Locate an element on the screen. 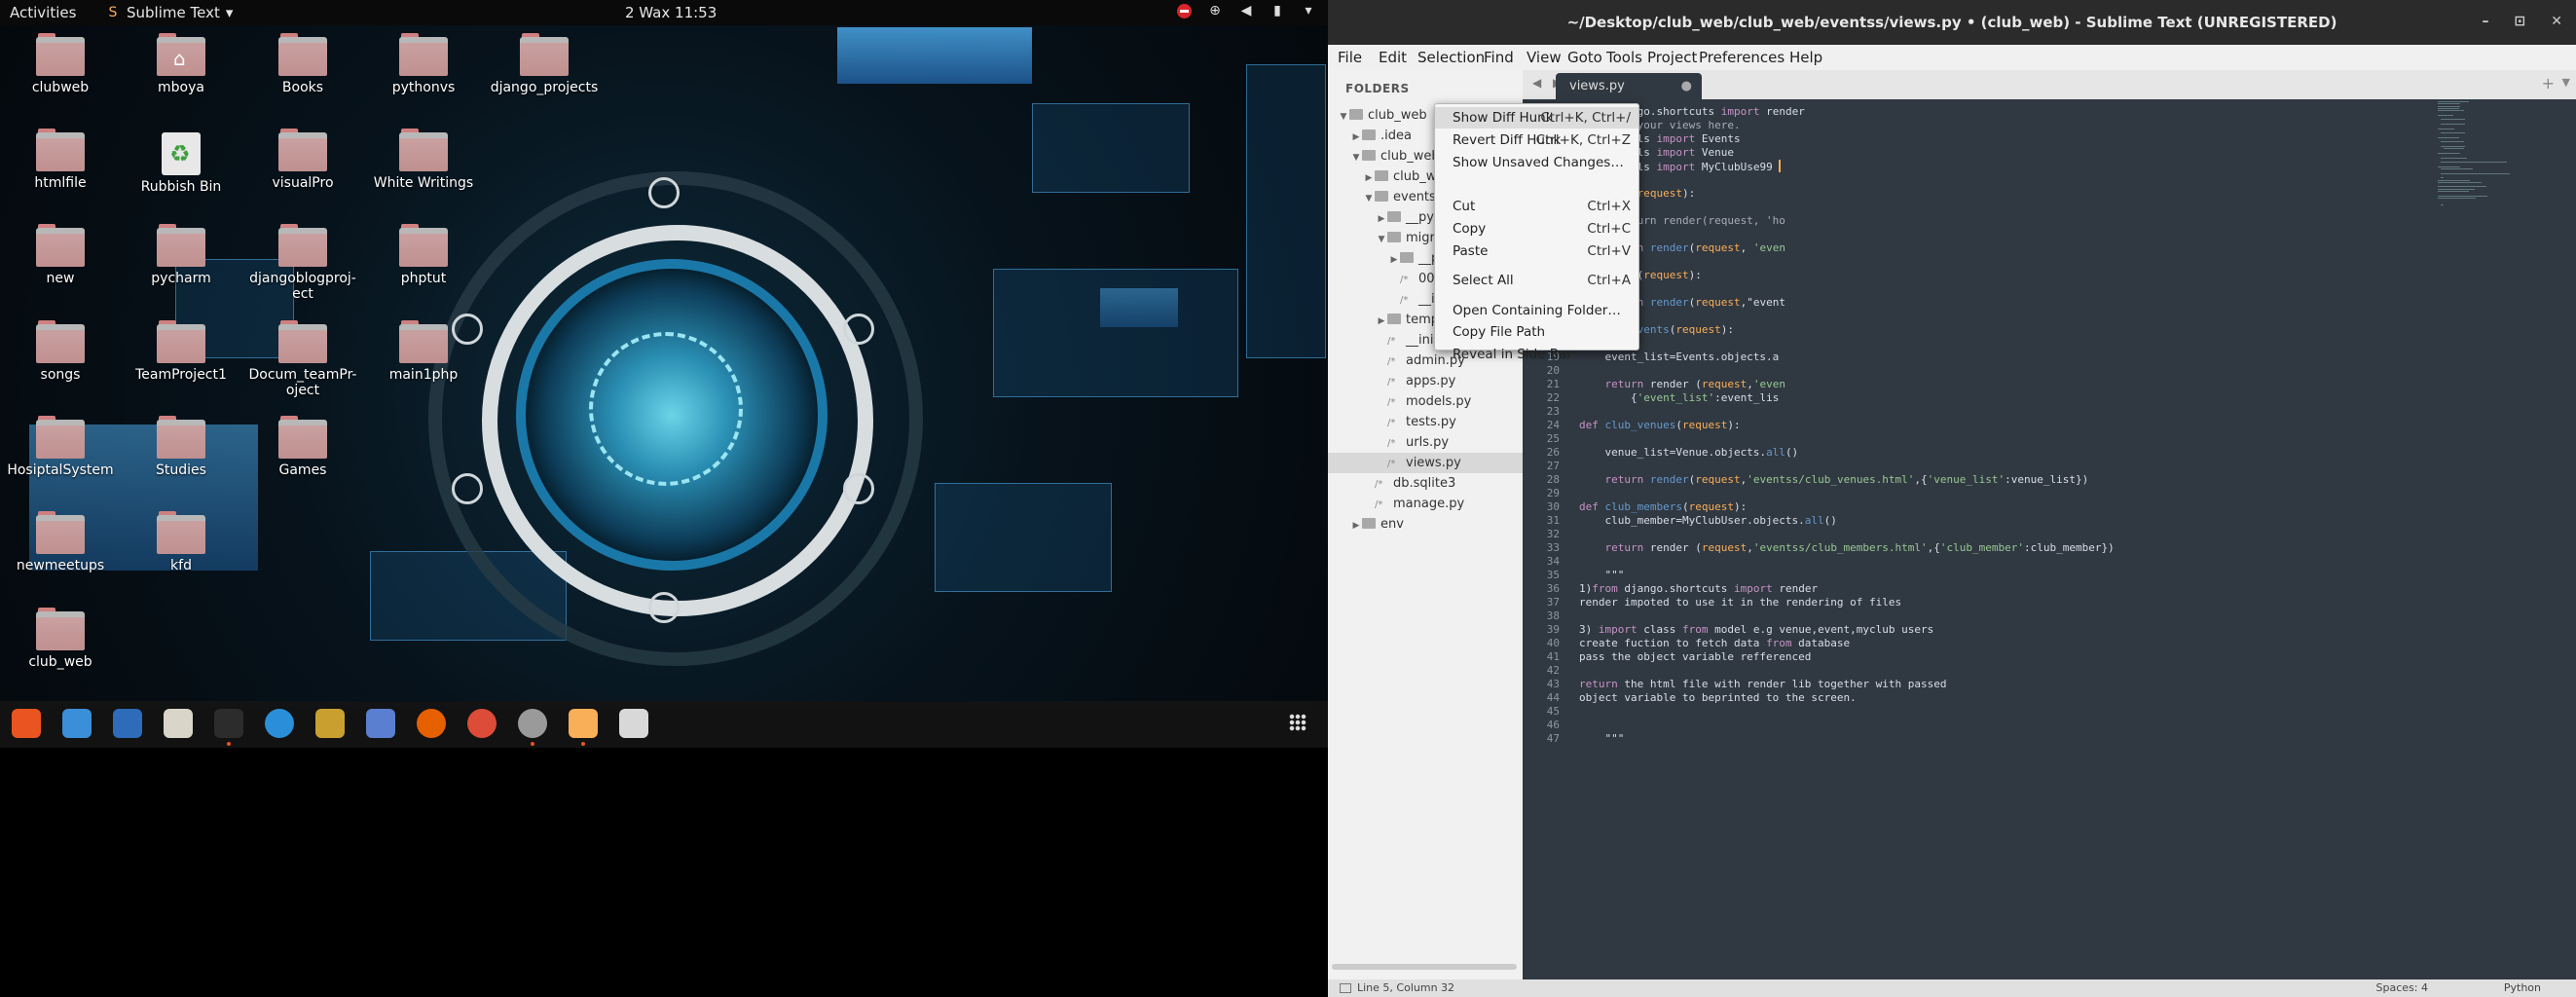 The image size is (2576, 997). code-line: def club_venues(request): is located at coordinates (1660, 425).